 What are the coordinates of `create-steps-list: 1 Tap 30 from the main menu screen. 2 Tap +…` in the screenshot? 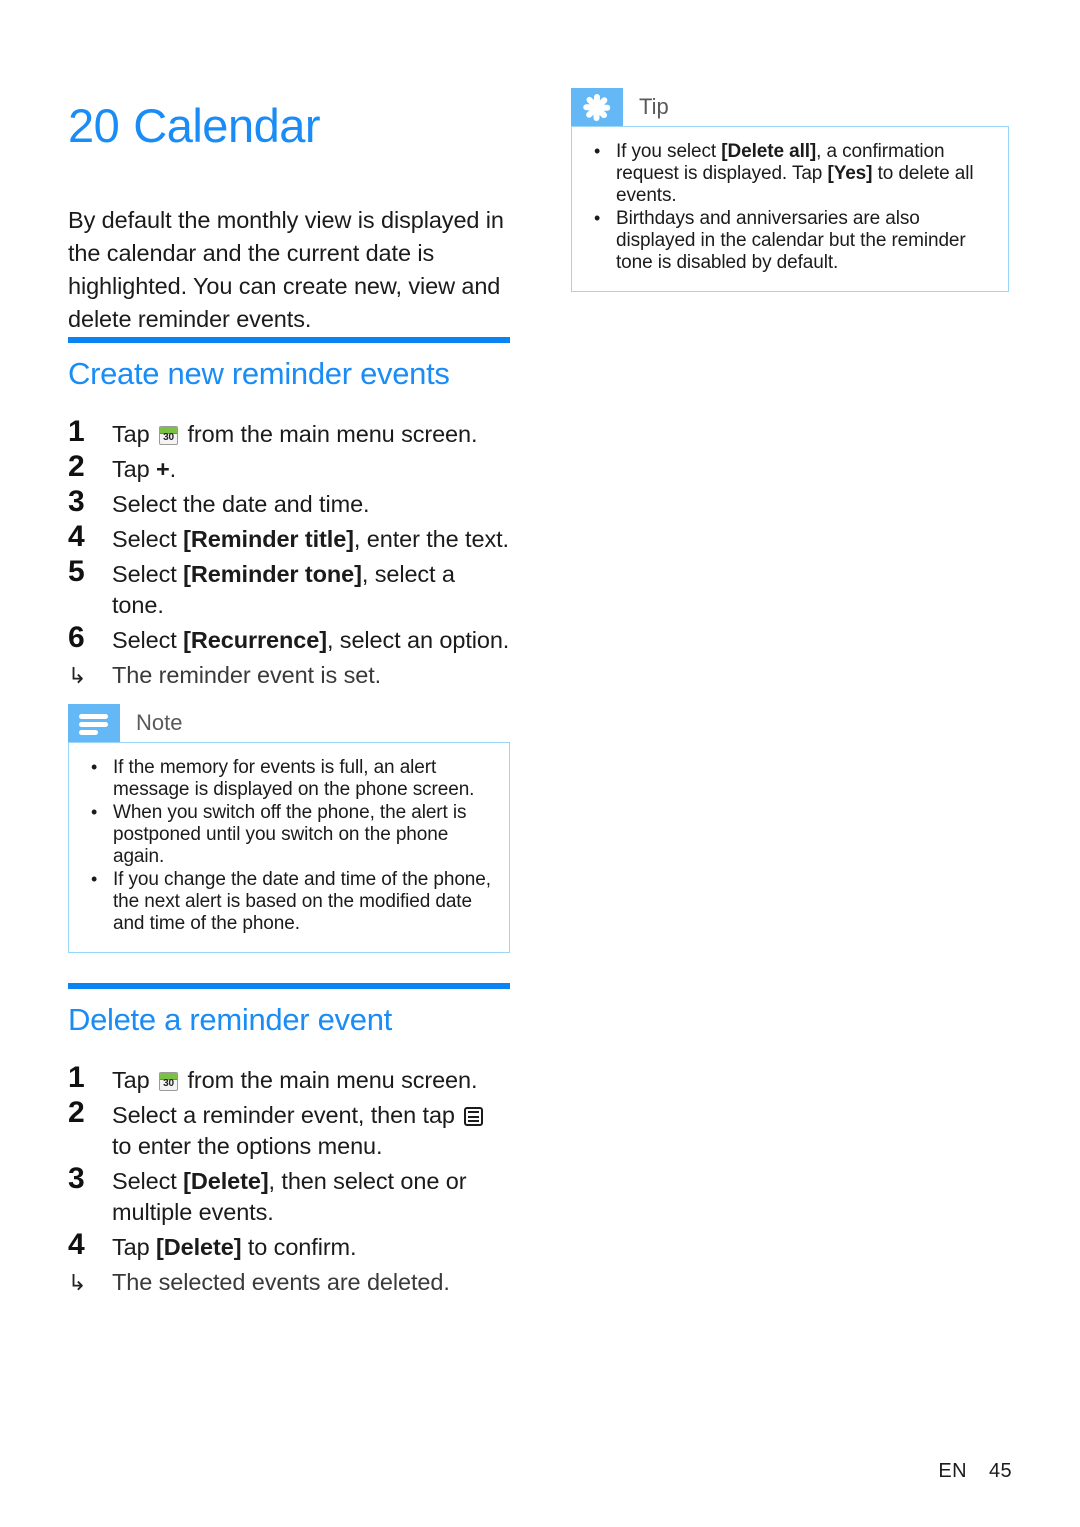 It's located at (289, 553).